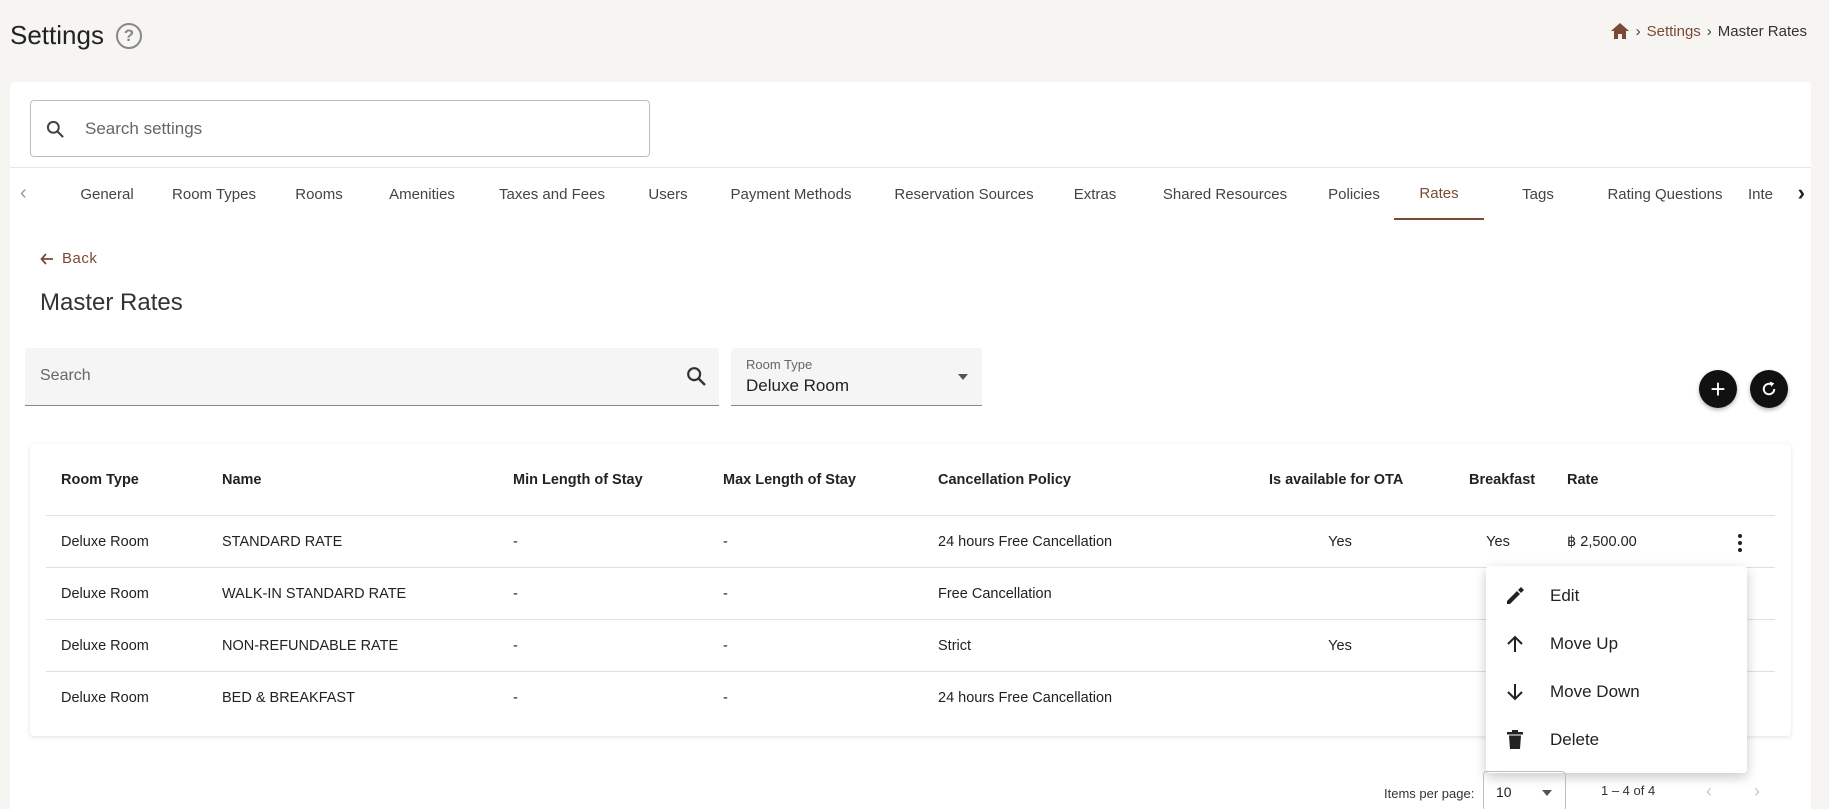 This screenshot has height=809, width=1829. What do you see at coordinates (791, 194) in the screenshot?
I see `tab-payment-methods: Payment Methods` at bounding box center [791, 194].